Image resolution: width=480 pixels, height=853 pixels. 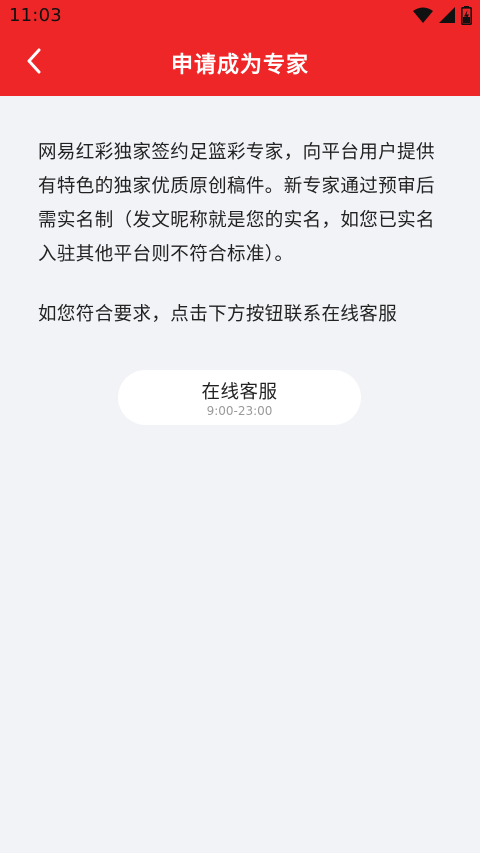 What do you see at coordinates (423, 17) in the screenshot?
I see `wifi-icon` at bounding box center [423, 17].